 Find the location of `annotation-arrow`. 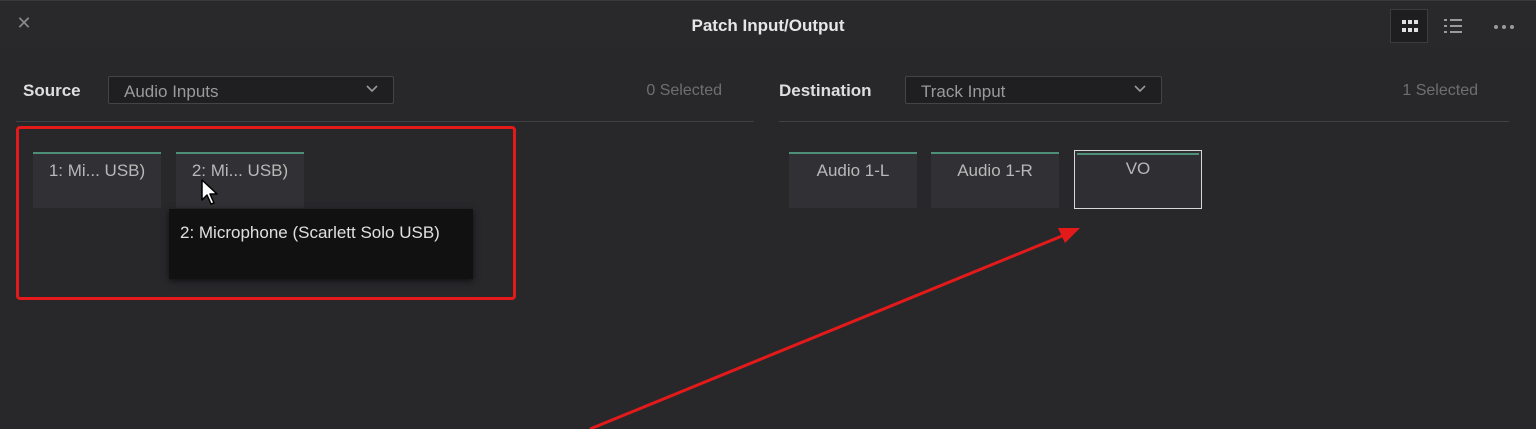

annotation-arrow is located at coordinates (834, 328).